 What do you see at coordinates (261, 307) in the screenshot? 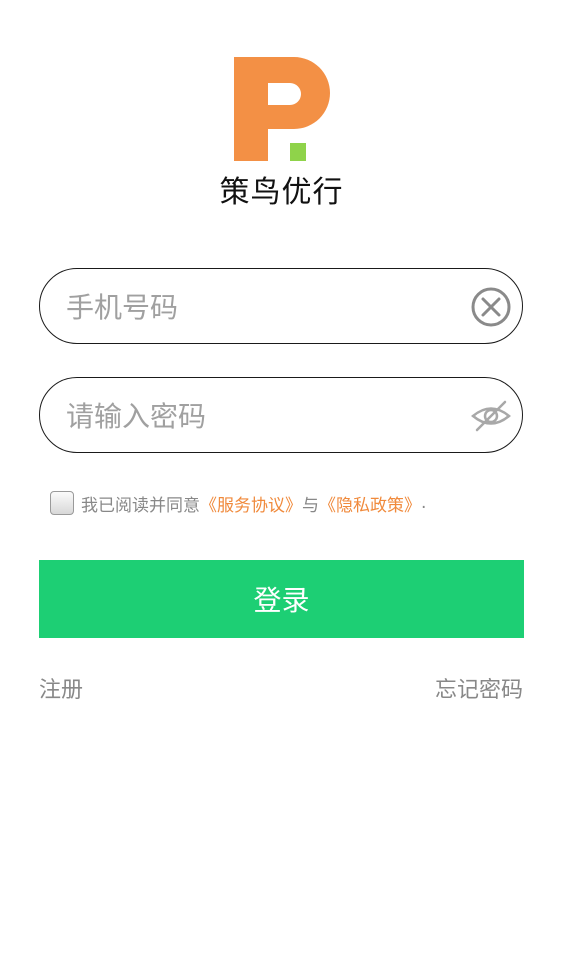
I see `phone-input` at bounding box center [261, 307].